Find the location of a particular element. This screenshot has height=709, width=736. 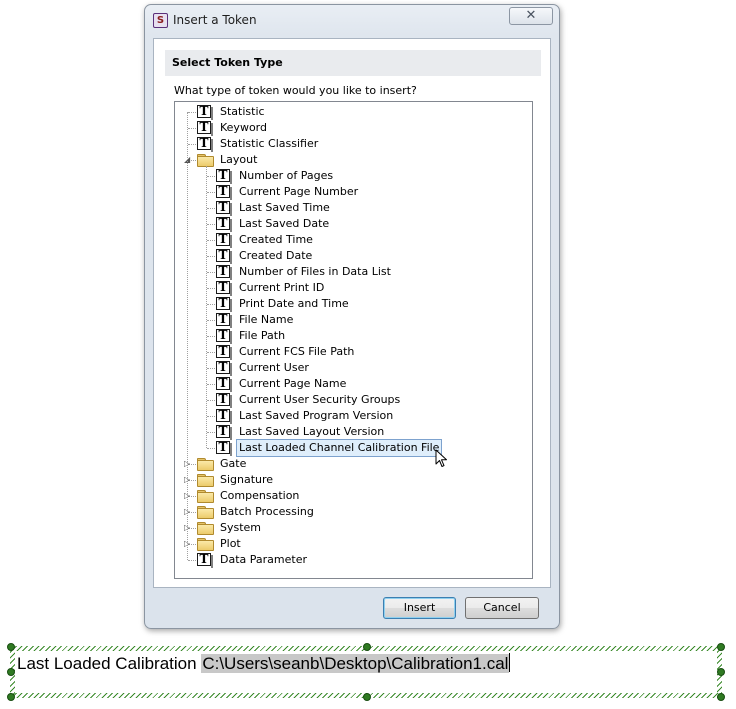

tree-item-label: Plot is located at coordinates (230, 543).